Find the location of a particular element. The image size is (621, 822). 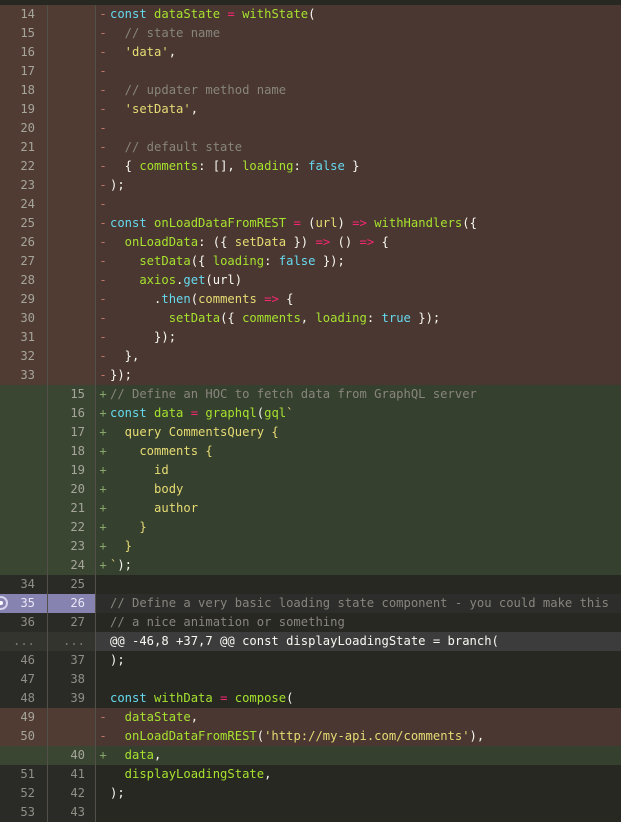

diff-line: 28 - axios.get(url) is located at coordinates (310, 280).